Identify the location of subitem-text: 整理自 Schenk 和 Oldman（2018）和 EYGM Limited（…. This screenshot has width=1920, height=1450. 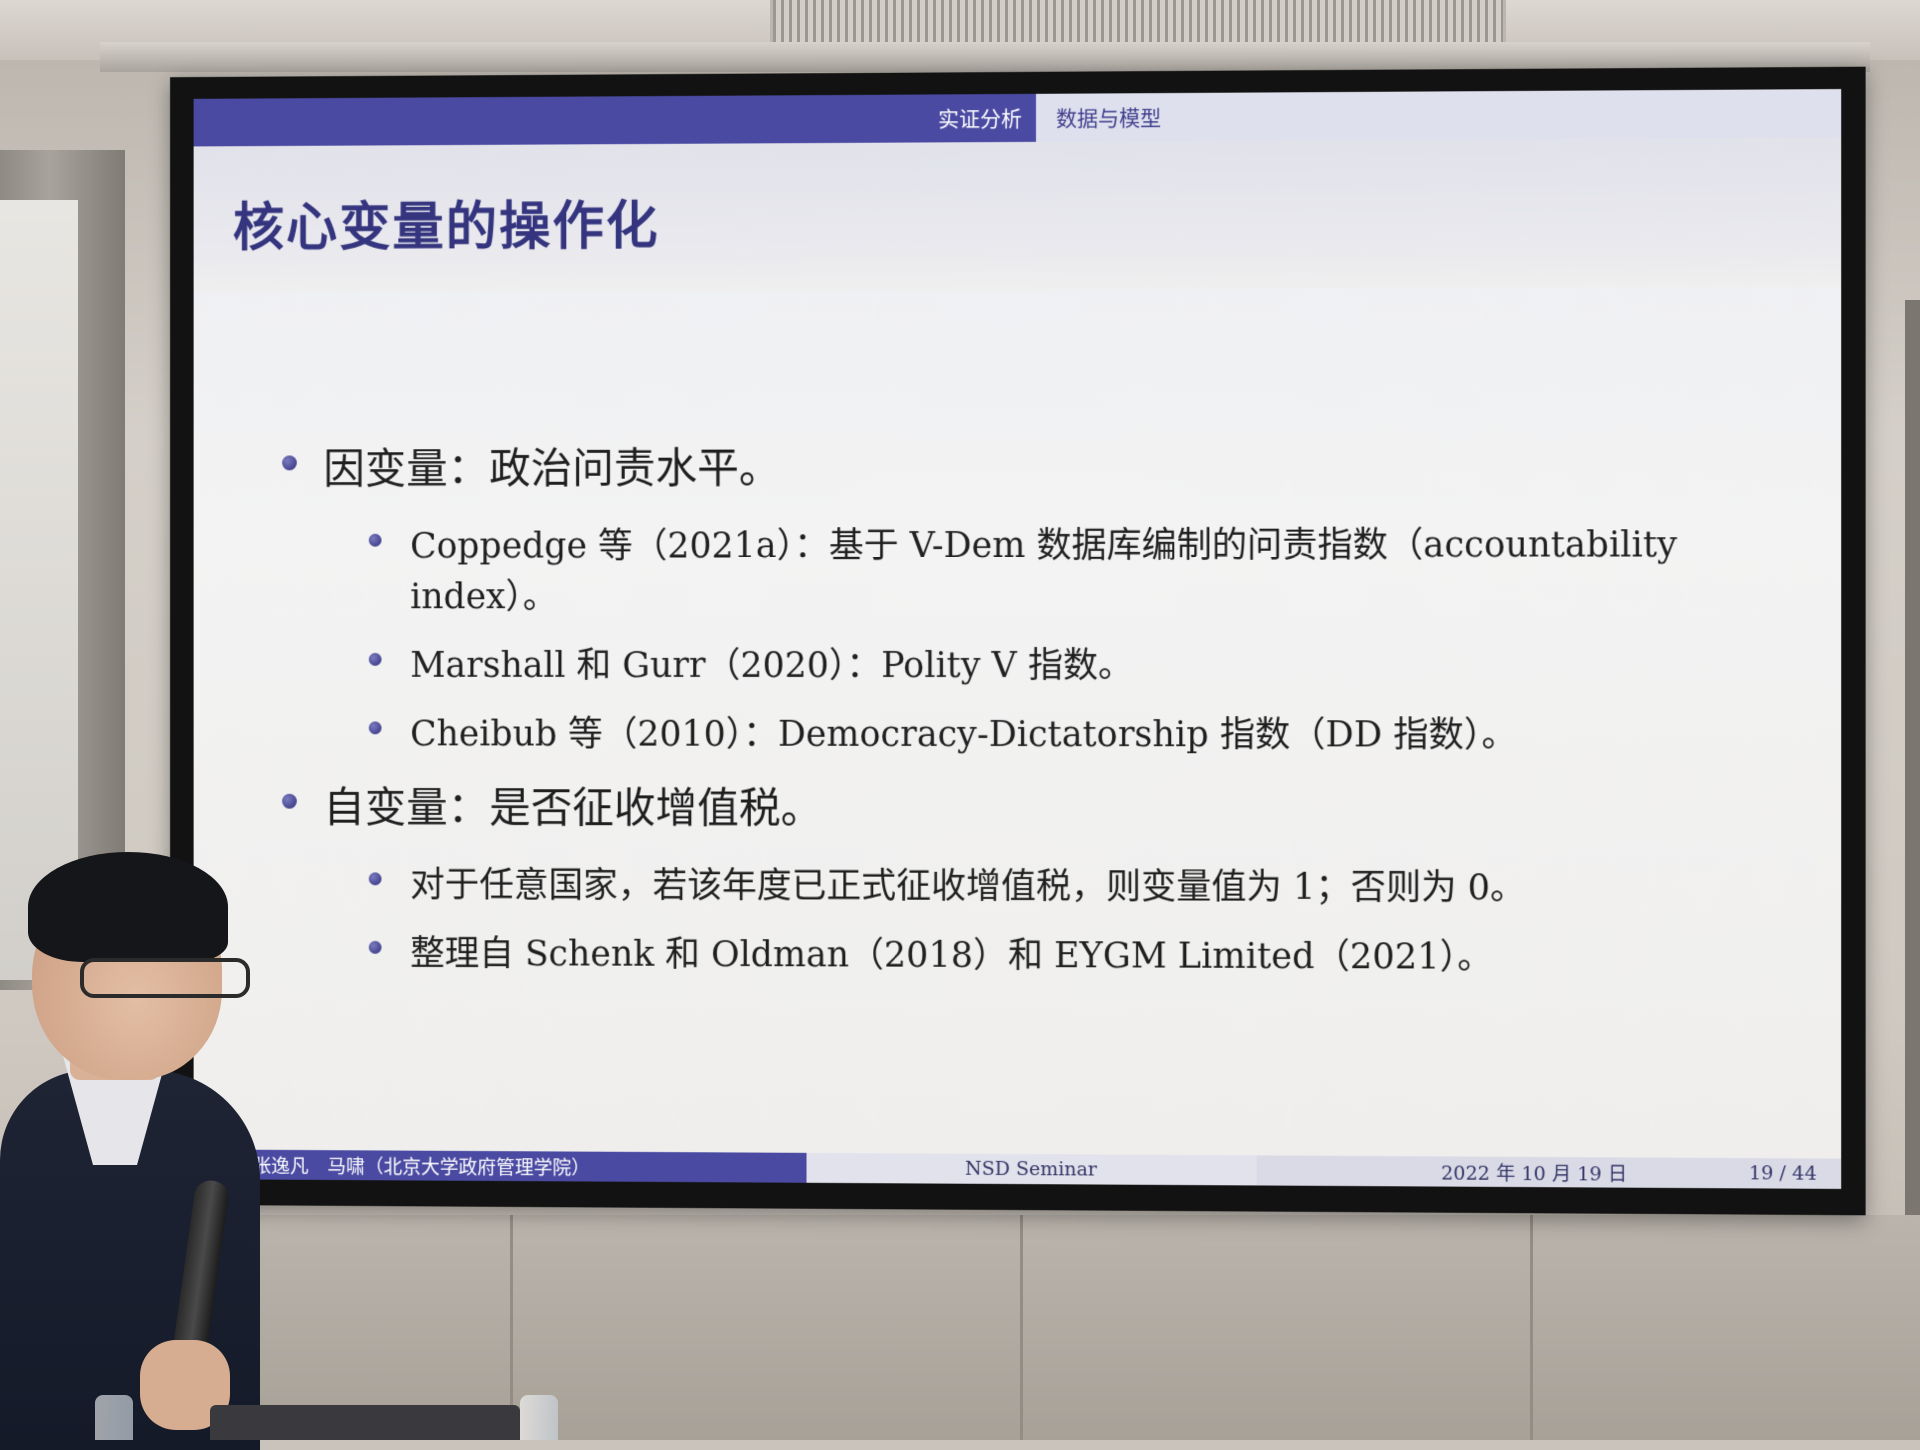
(951, 956).